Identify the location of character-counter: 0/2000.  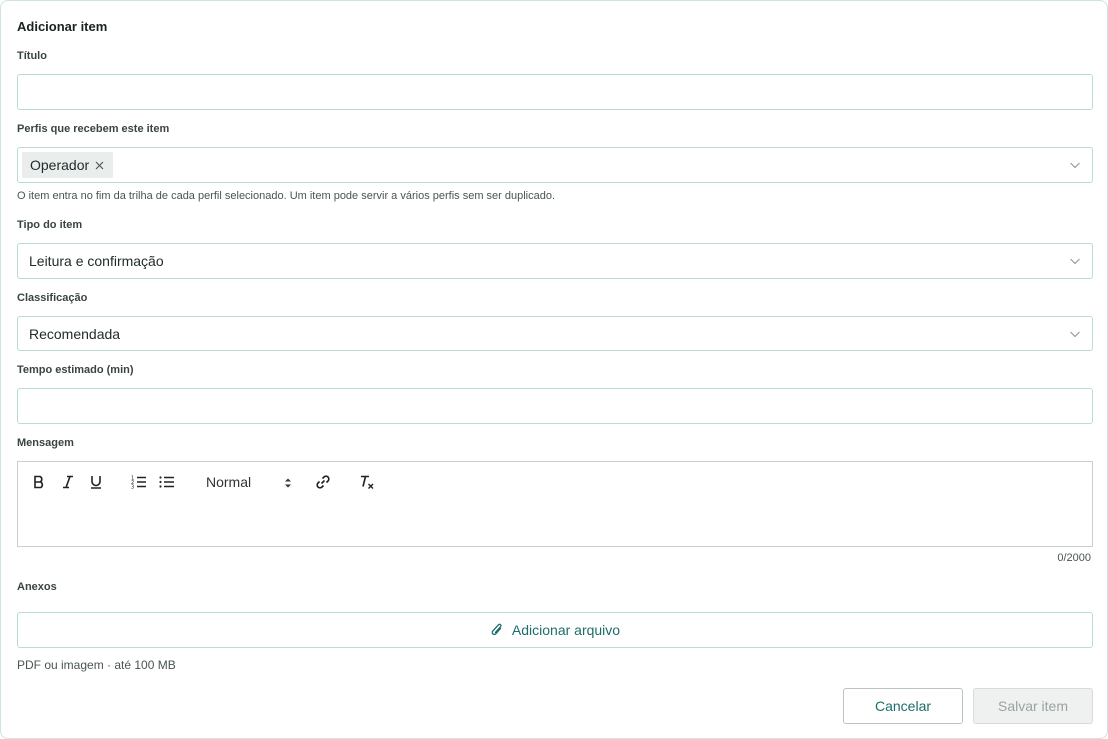
(1074, 558).